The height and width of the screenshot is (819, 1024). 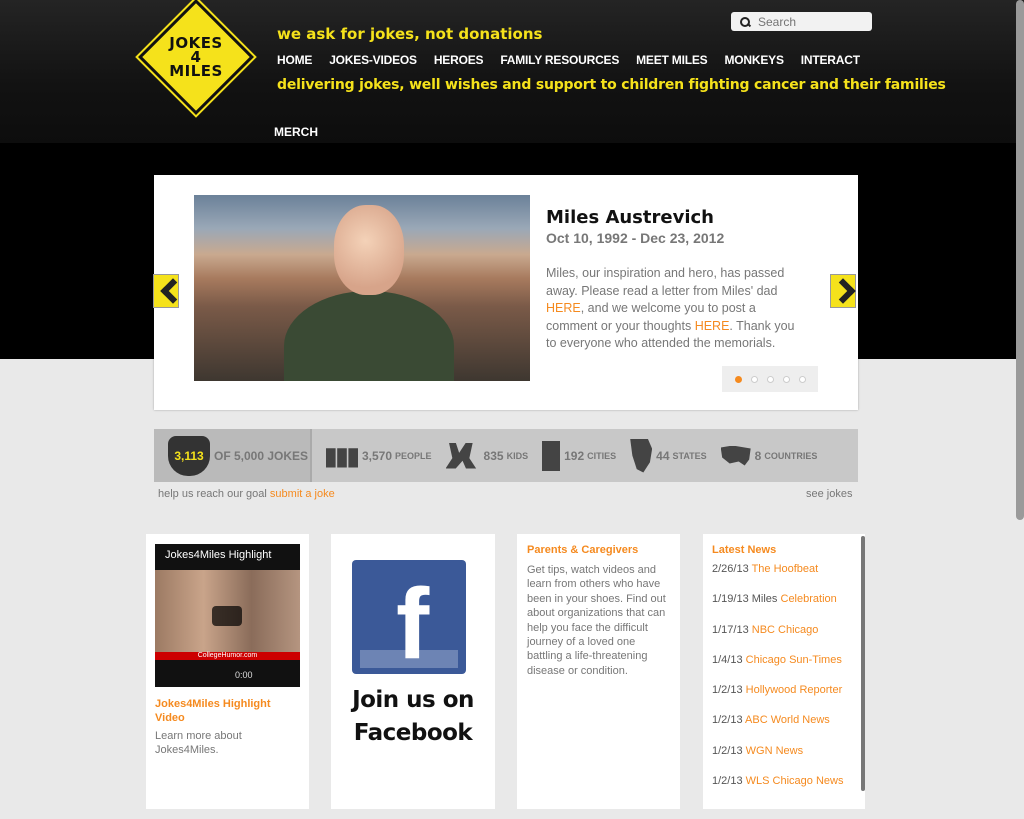 I want to click on kids-num: 835, so click(x=493, y=455).